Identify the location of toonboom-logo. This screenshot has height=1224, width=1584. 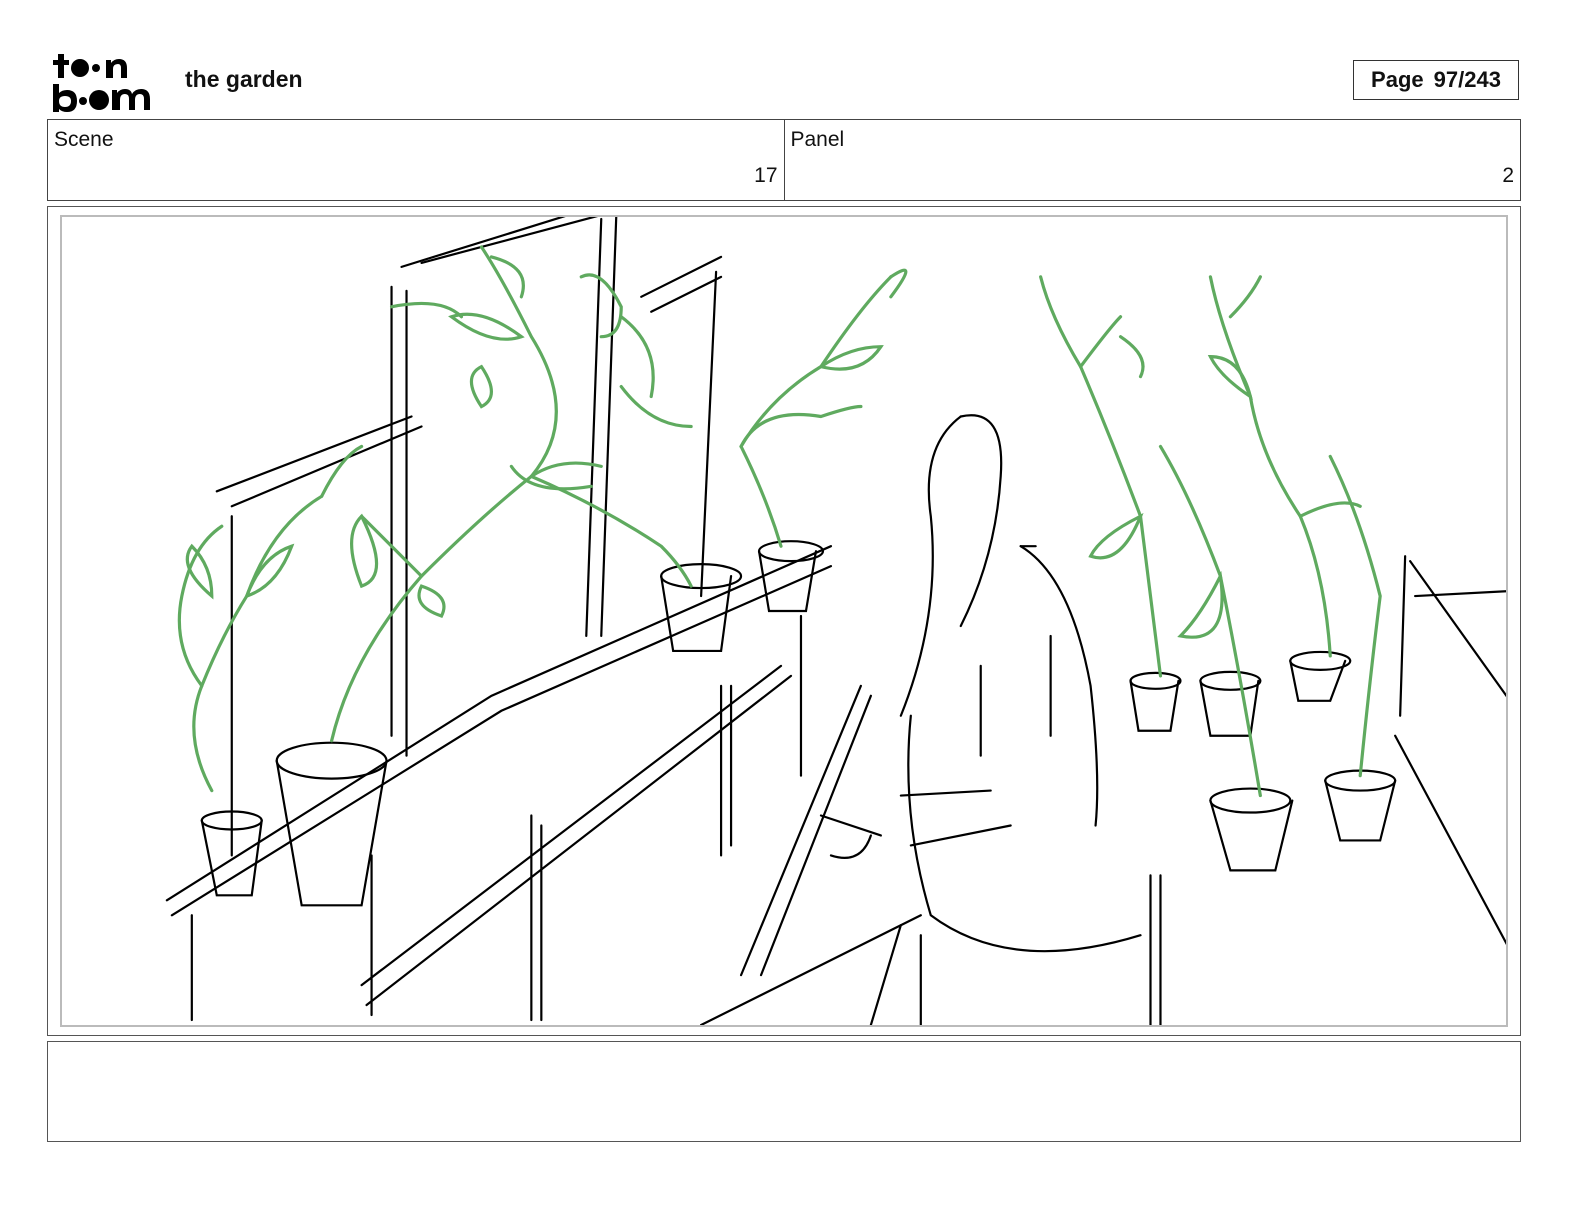
(108, 82).